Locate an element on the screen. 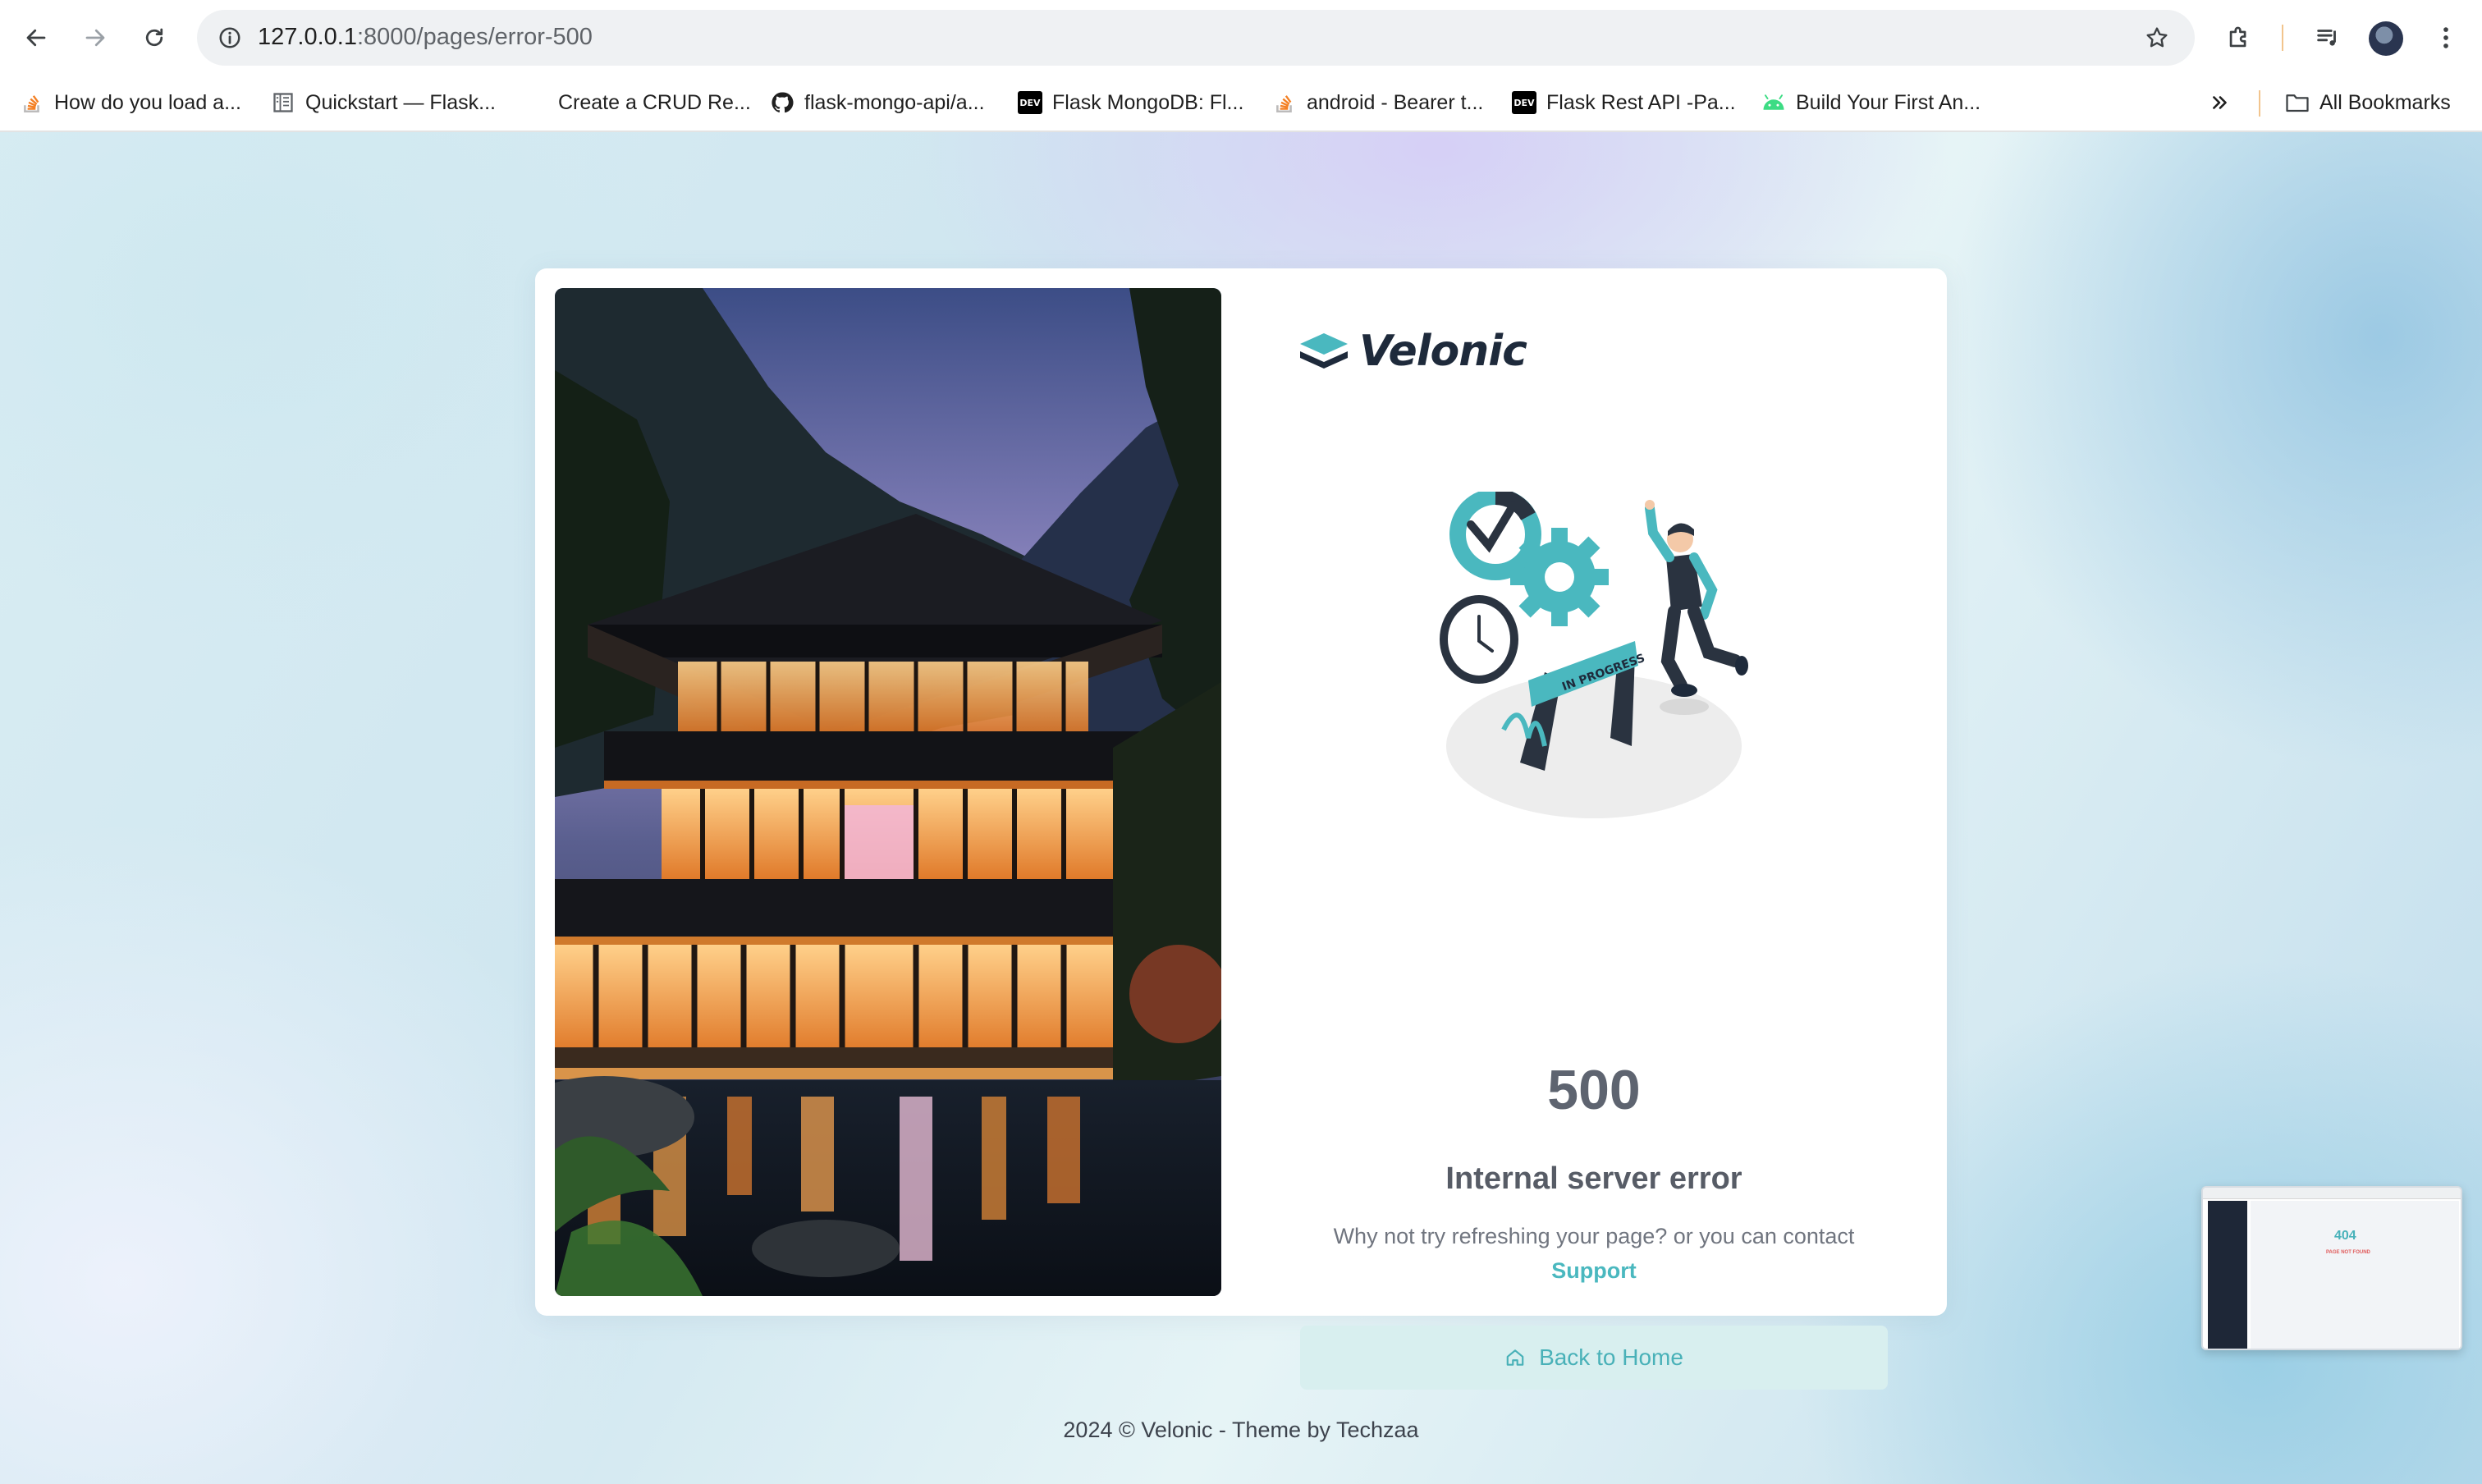 This screenshot has height=1484, width=2482. arrow-right-icon is located at coordinates (95, 38).